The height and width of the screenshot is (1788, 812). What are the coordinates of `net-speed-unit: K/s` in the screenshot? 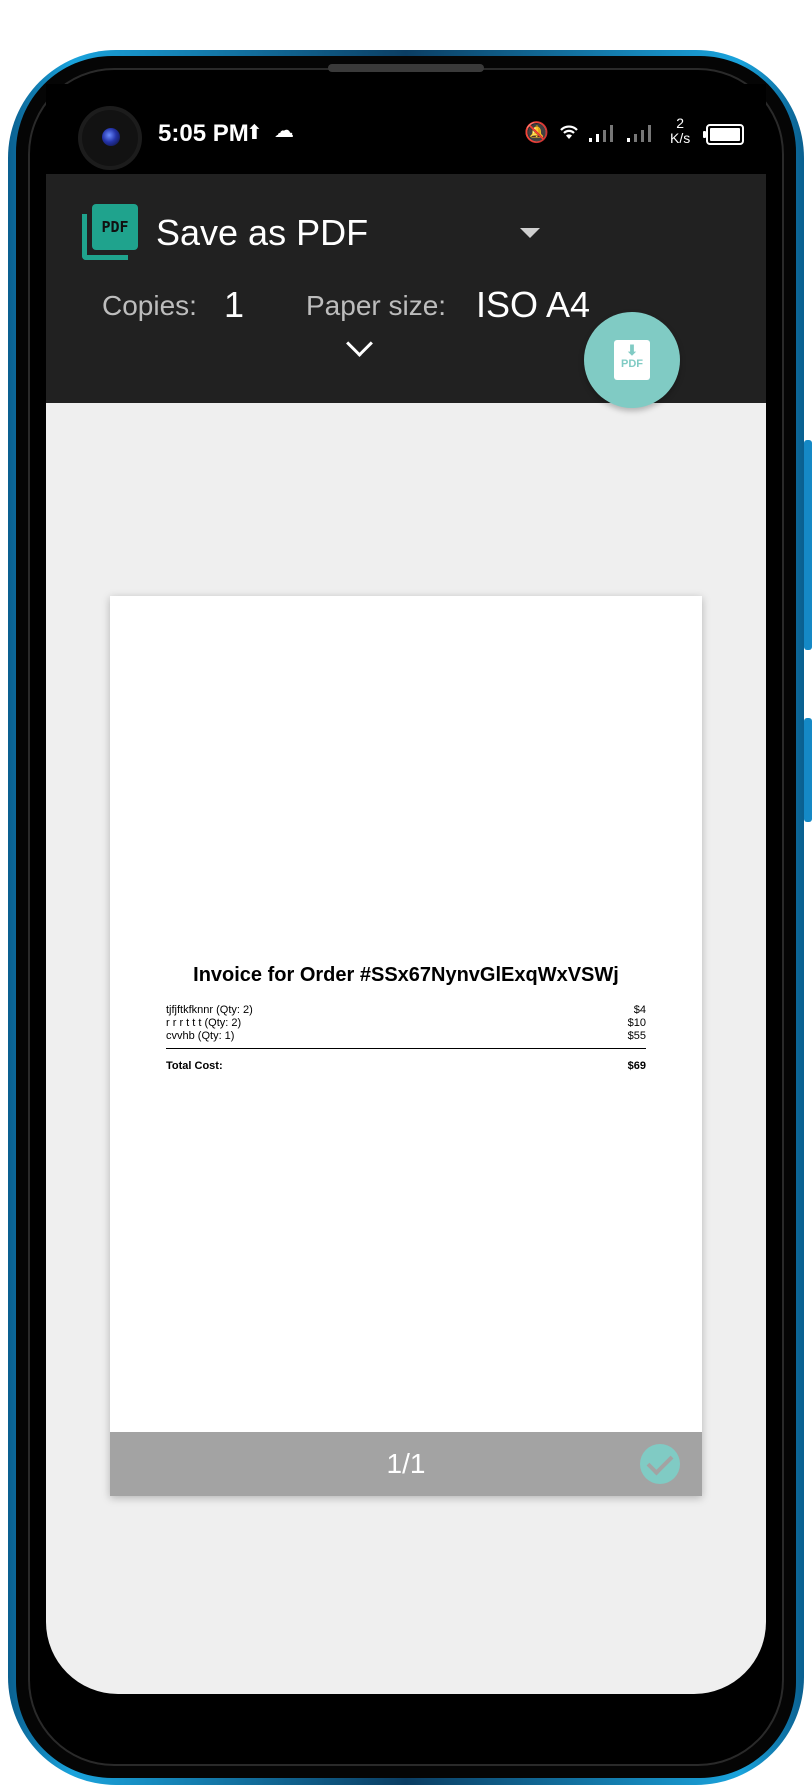 It's located at (680, 138).